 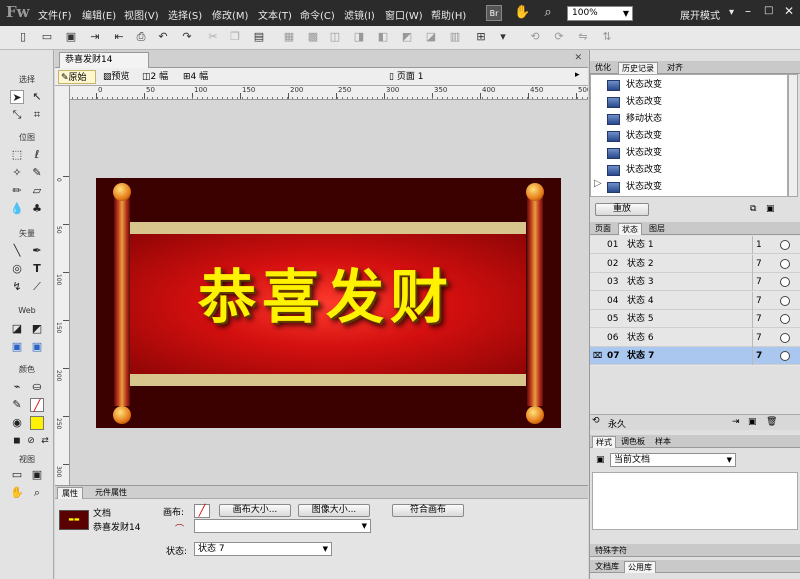 What do you see at coordinates (317, 14) in the screenshot?
I see `menu-commands: 命令(C)` at bounding box center [317, 14].